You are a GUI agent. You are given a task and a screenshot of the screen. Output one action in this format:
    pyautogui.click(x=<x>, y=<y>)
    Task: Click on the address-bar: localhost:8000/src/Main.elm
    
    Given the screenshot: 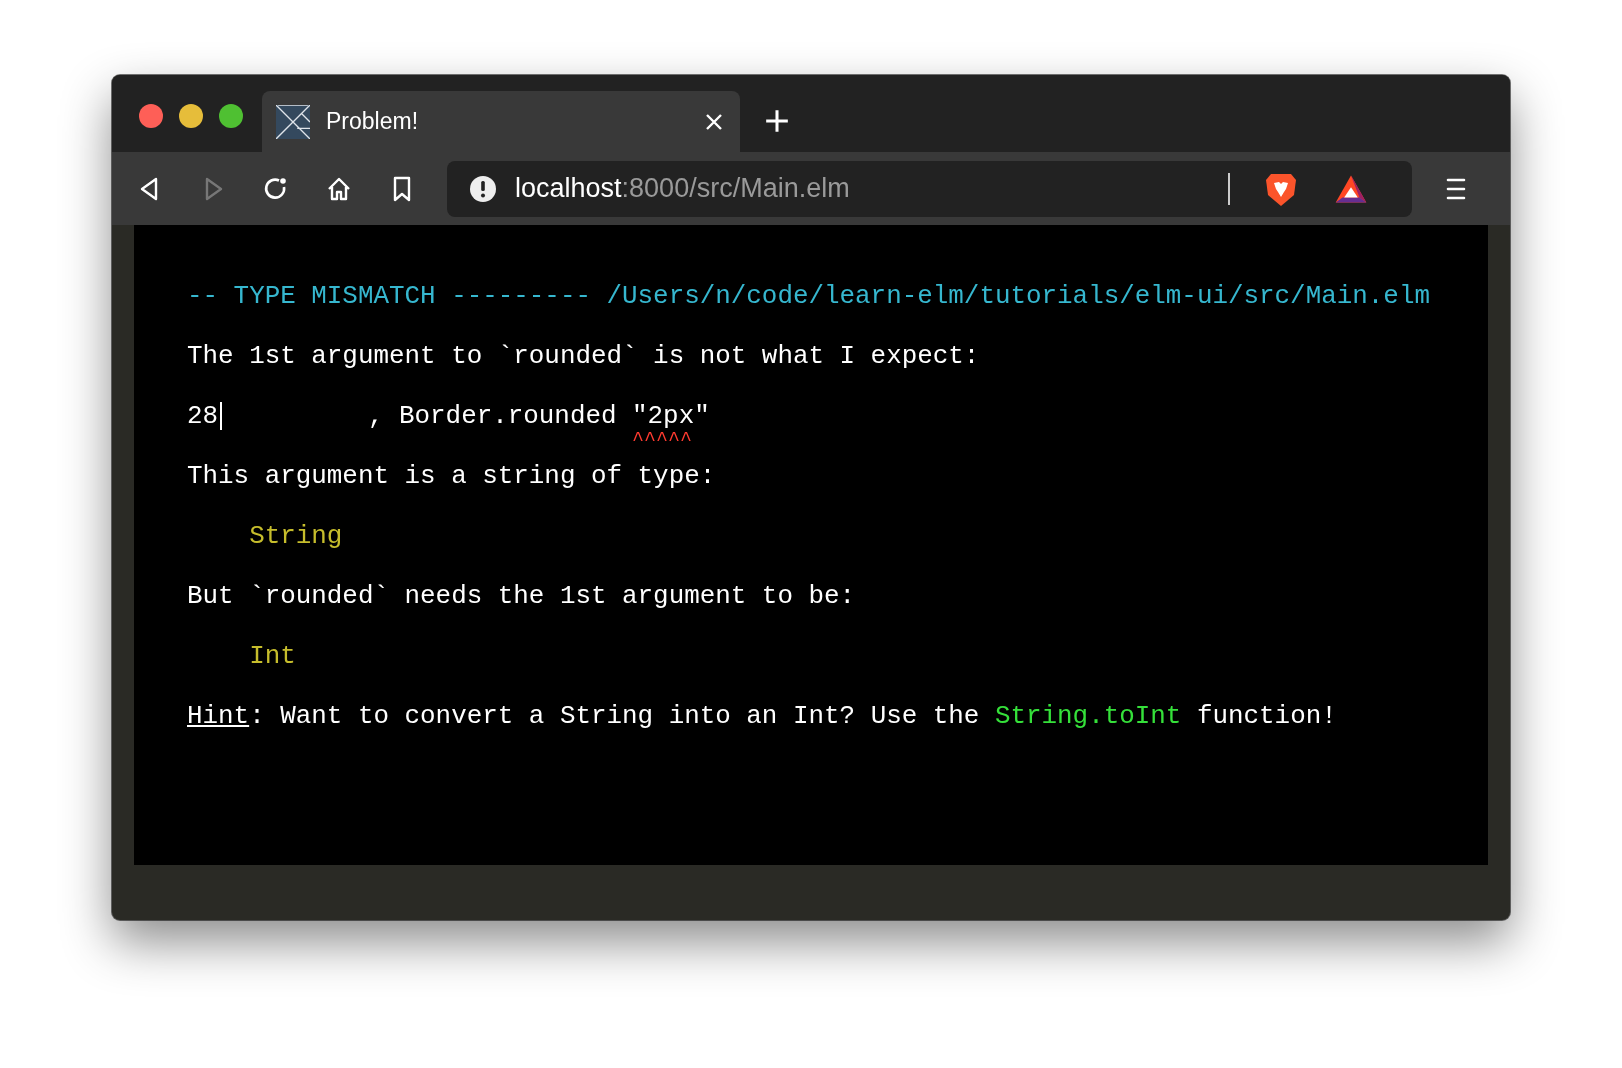 What is the action you would take?
    pyautogui.click(x=929, y=188)
    